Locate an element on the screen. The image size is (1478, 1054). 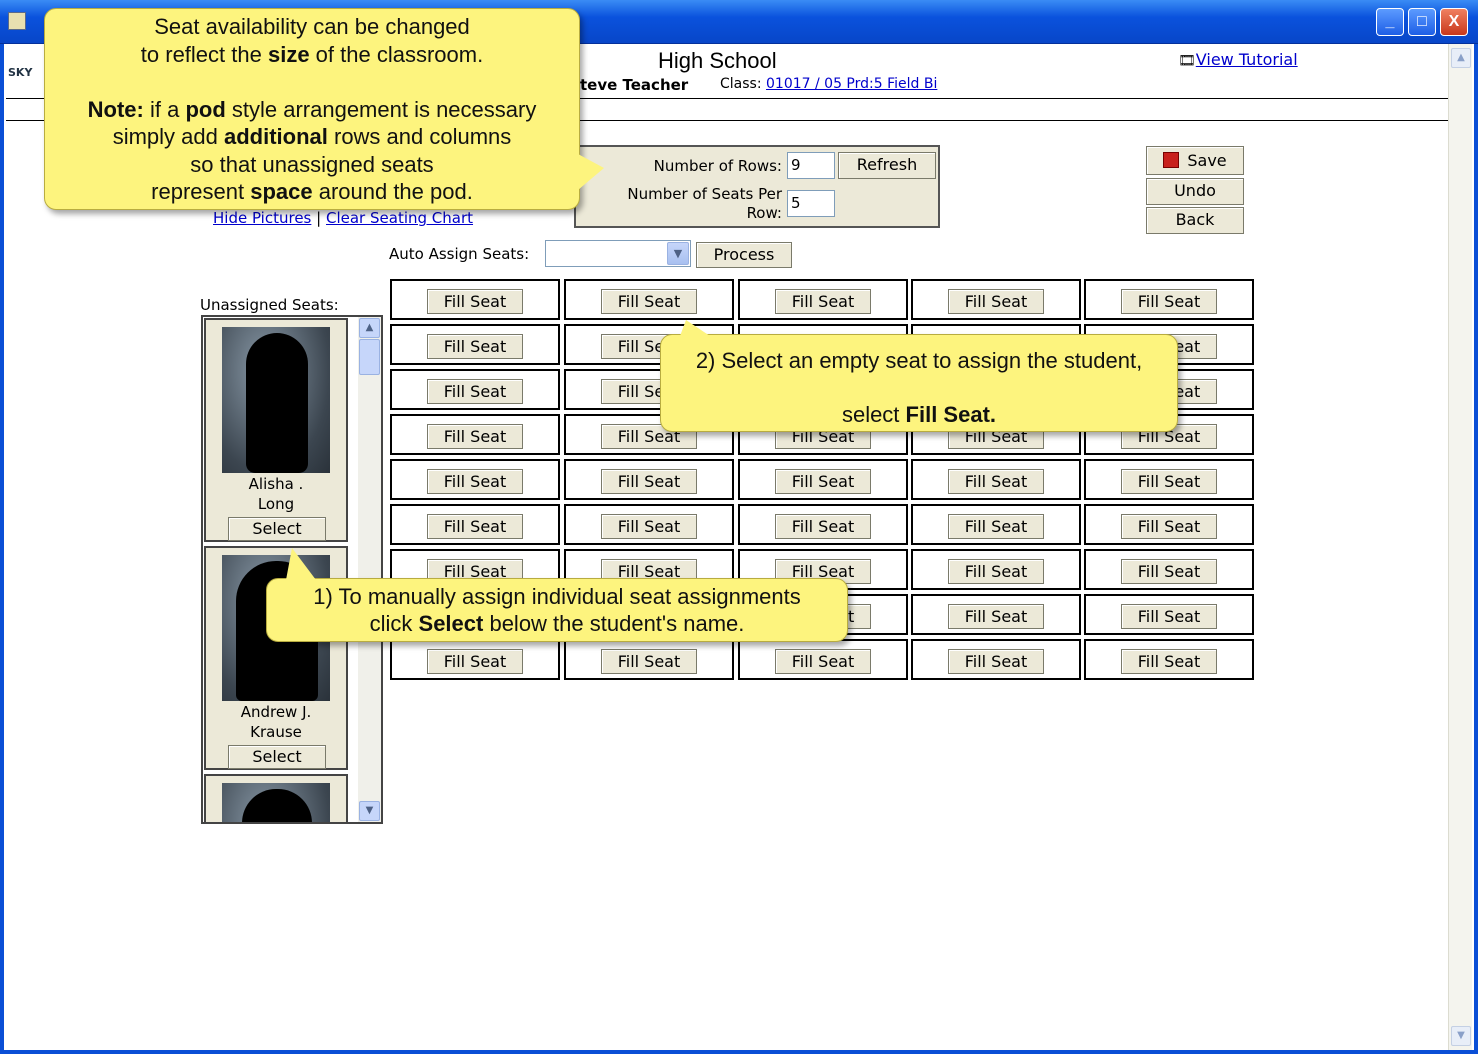
undo-button: Undo is located at coordinates (1195, 191).